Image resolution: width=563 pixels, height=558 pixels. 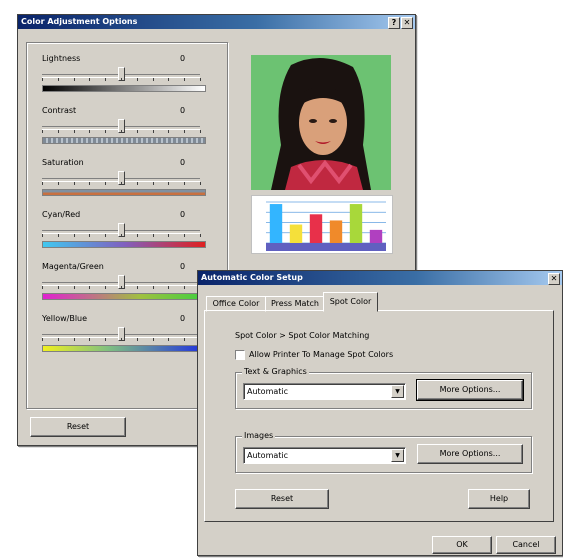 I want to click on saturation-label: Saturation, so click(x=63, y=162).